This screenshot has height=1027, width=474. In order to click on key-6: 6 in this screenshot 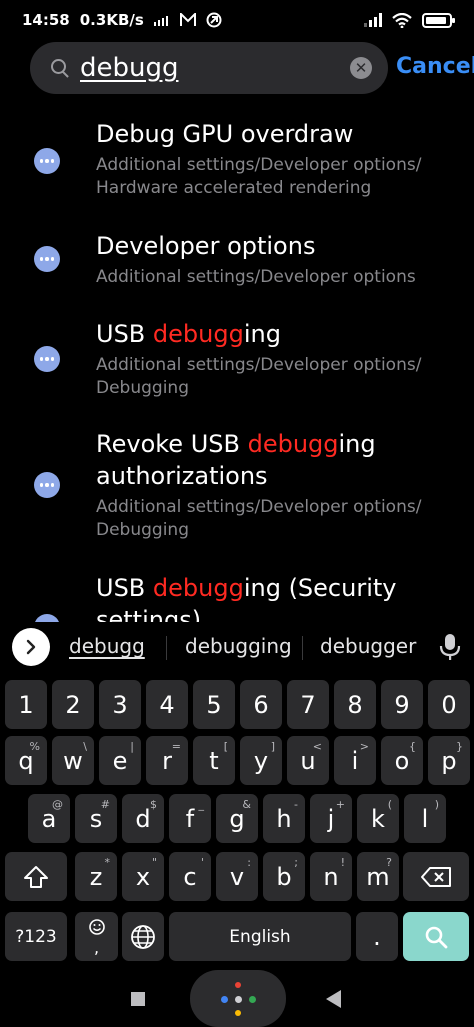, I will do `click(261, 704)`.